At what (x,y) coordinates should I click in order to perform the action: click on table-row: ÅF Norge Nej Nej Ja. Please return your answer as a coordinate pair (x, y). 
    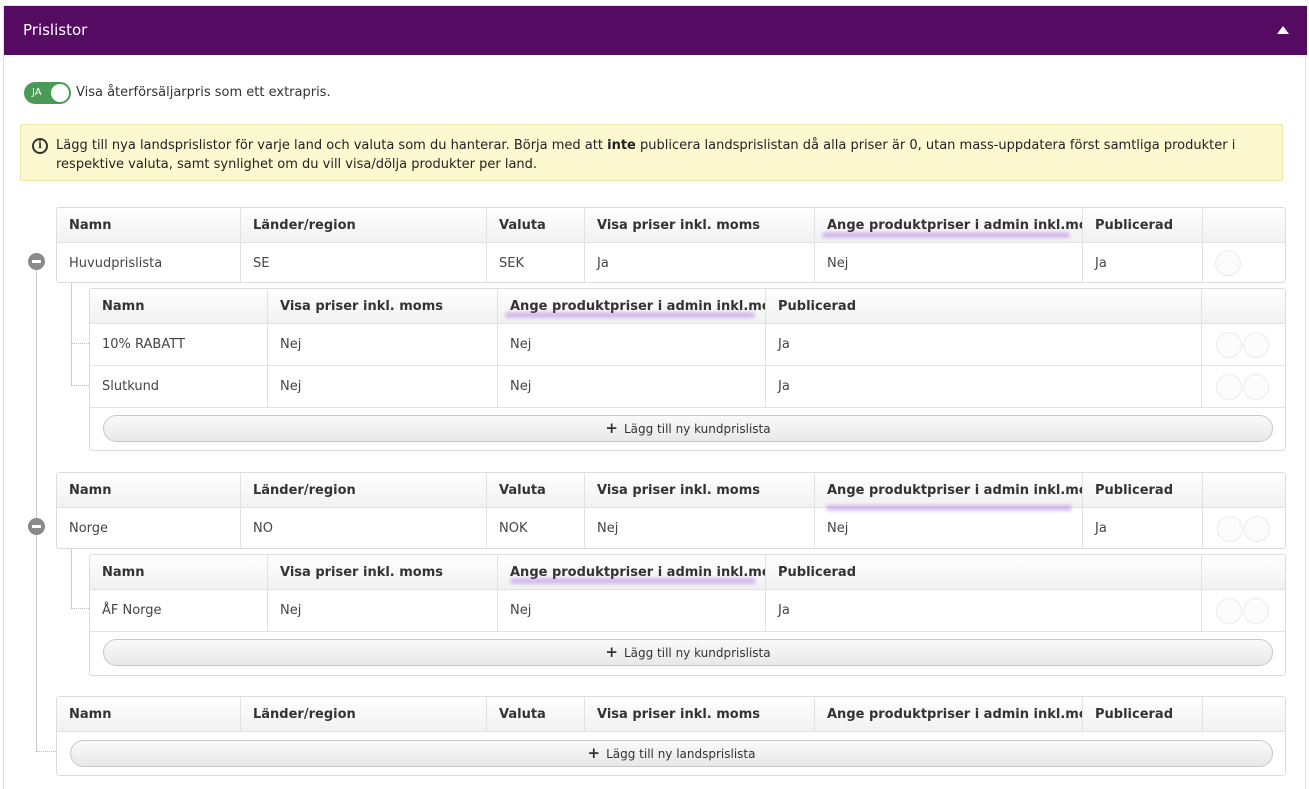
    Looking at the image, I should click on (687, 611).